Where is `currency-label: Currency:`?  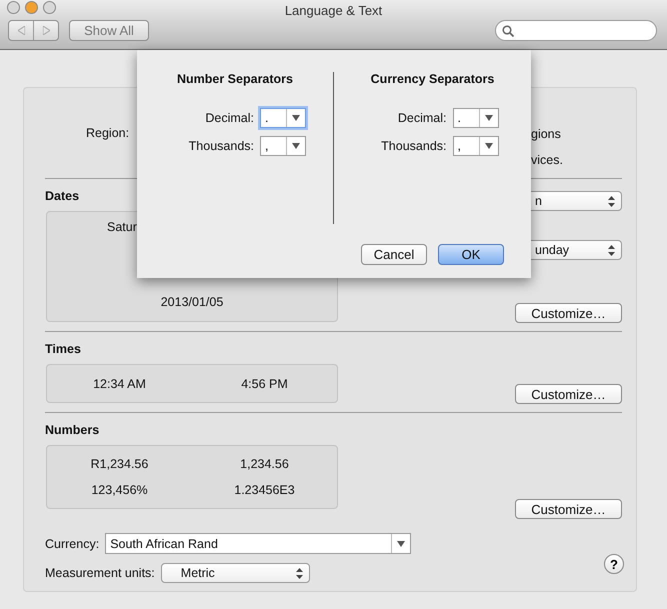
currency-label: Currency: is located at coordinates (72, 543).